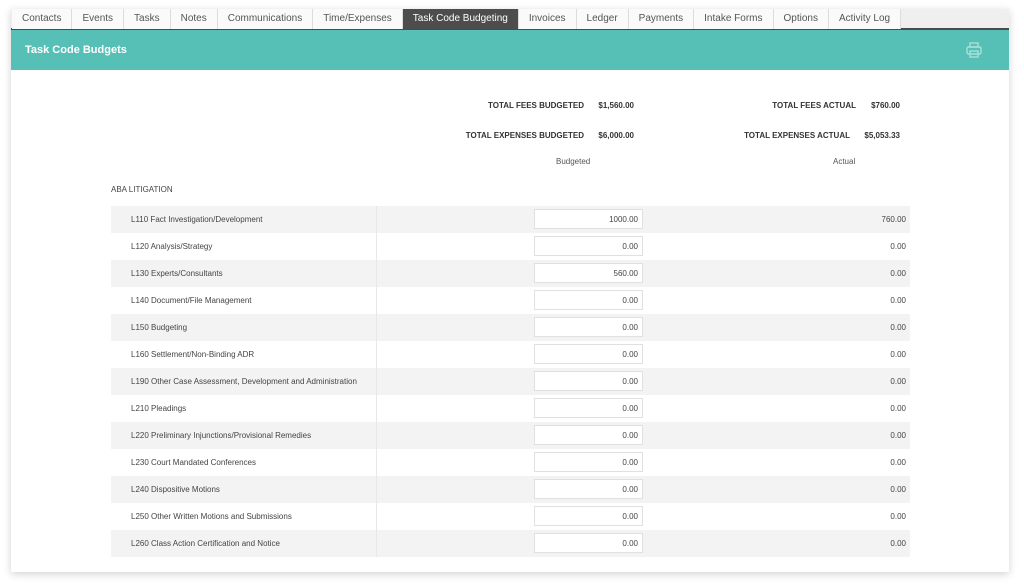 This screenshot has width=1024, height=588. What do you see at coordinates (974, 50) in the screenshot?
I see `printer-icon` at bounding box center [974, 50].